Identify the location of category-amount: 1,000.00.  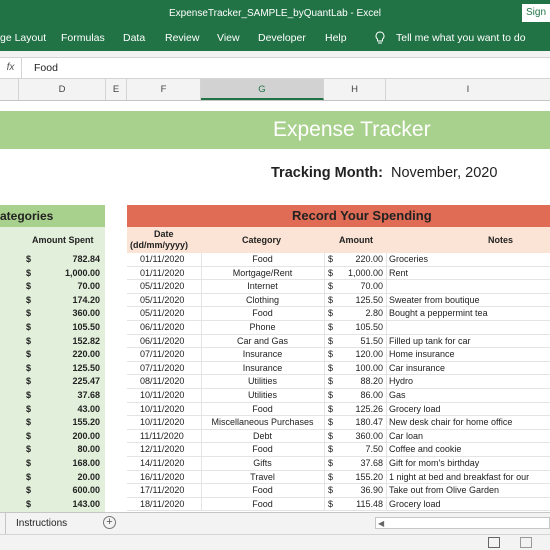
(70, 274).